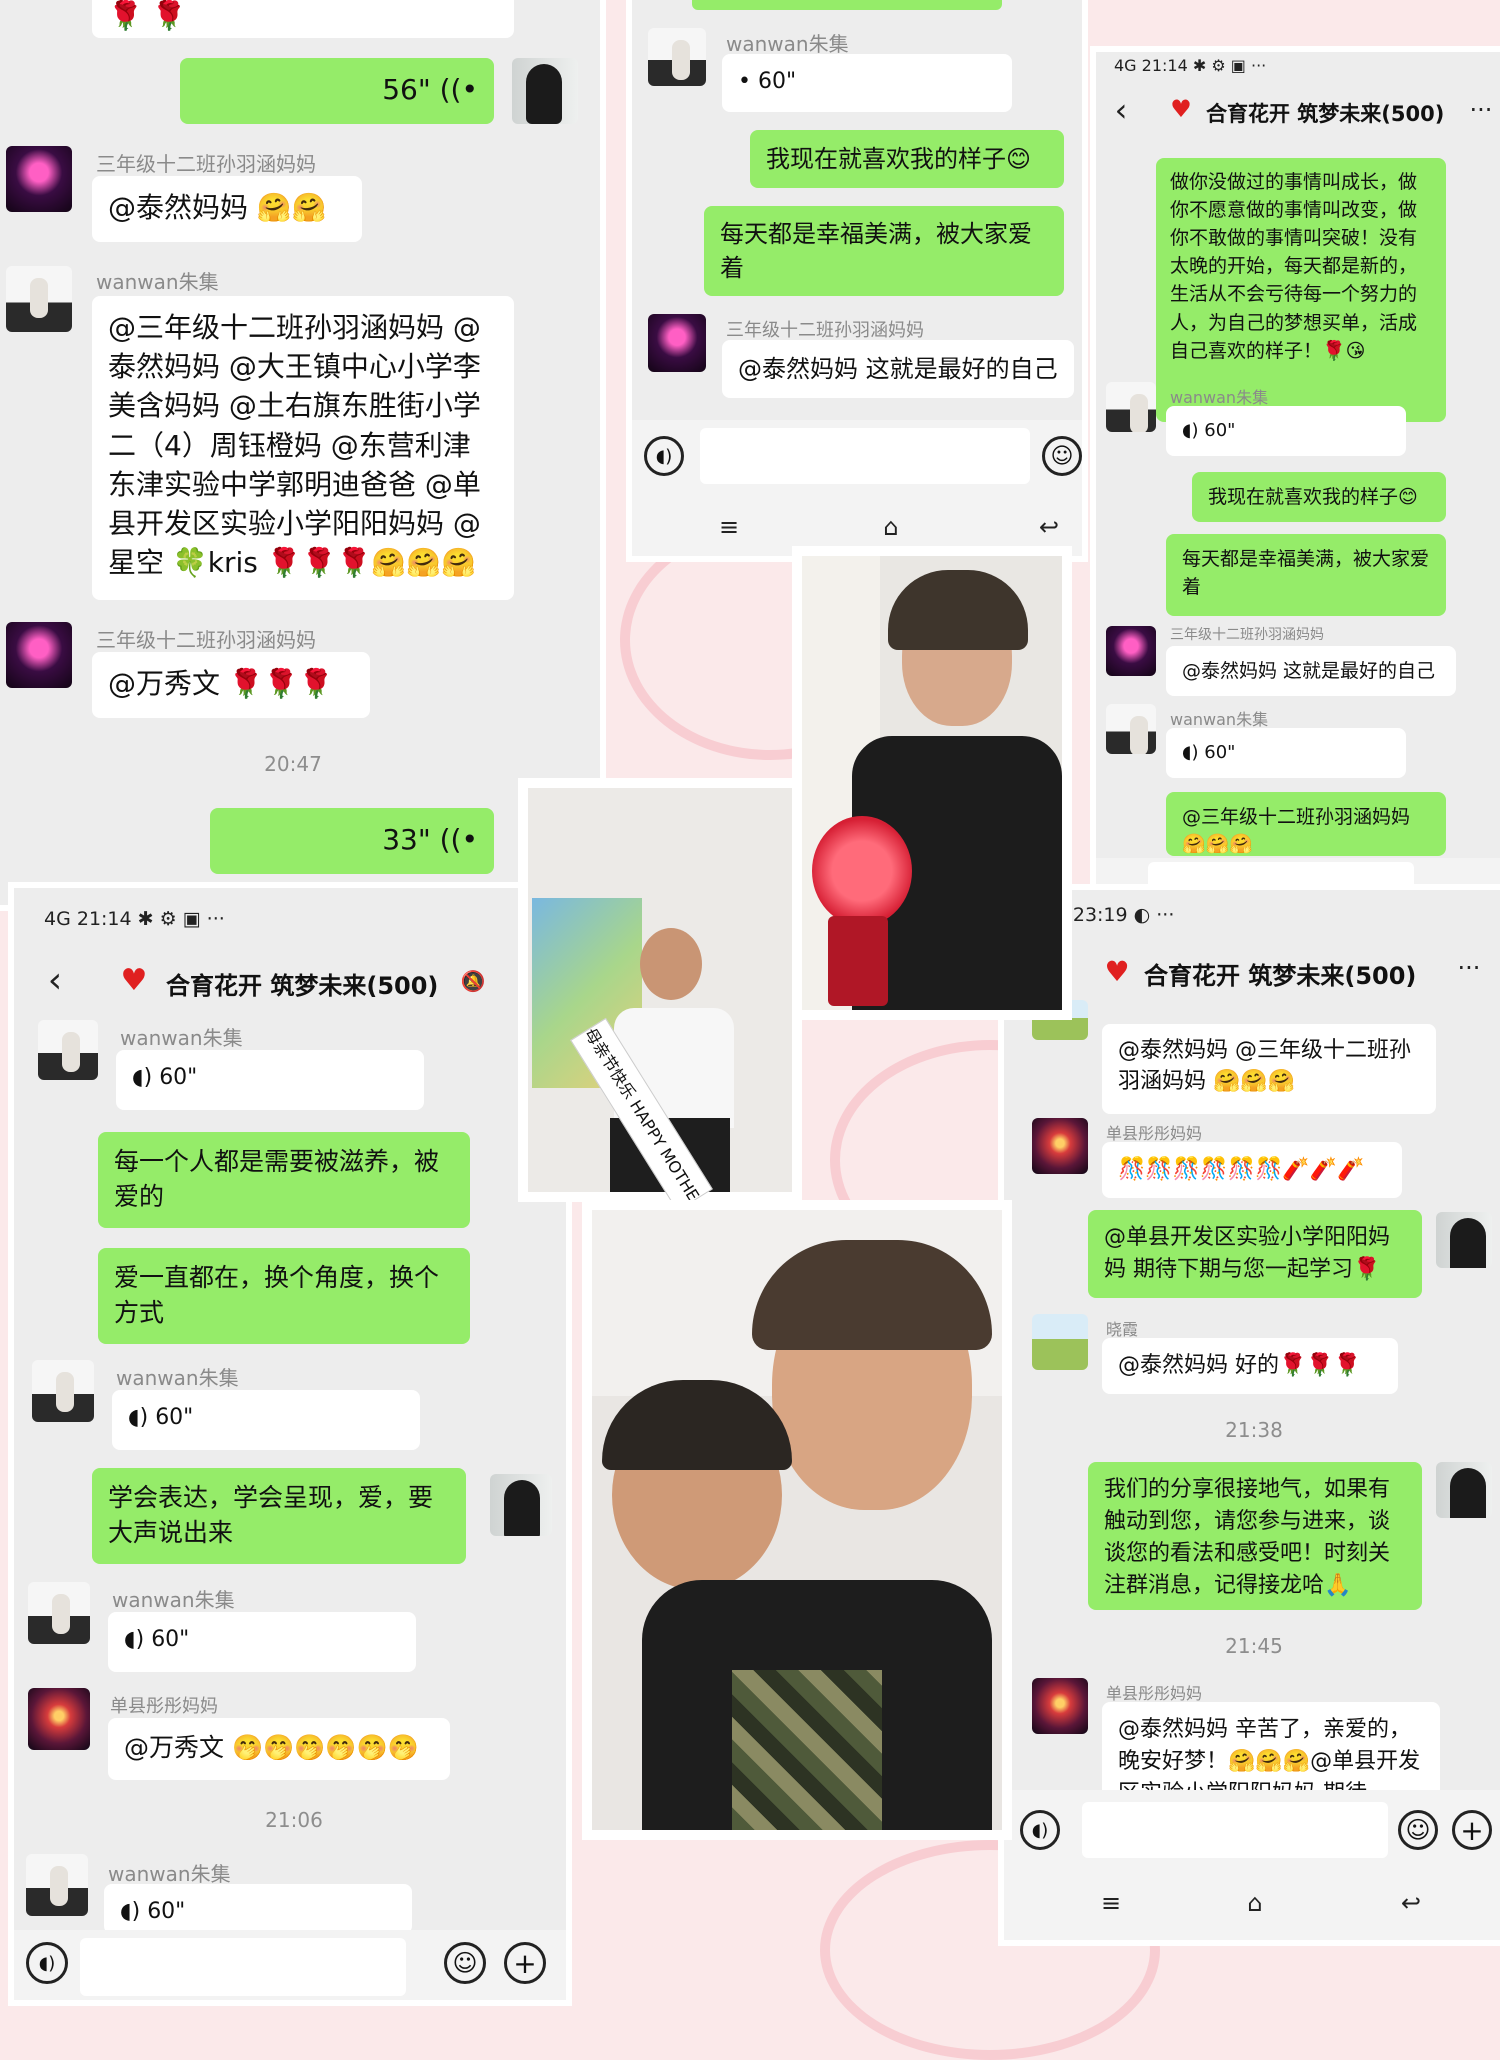  Describe the element at coordinates (1117, 971) in the screenshot. I see `heart-icon: ♥` at that location.